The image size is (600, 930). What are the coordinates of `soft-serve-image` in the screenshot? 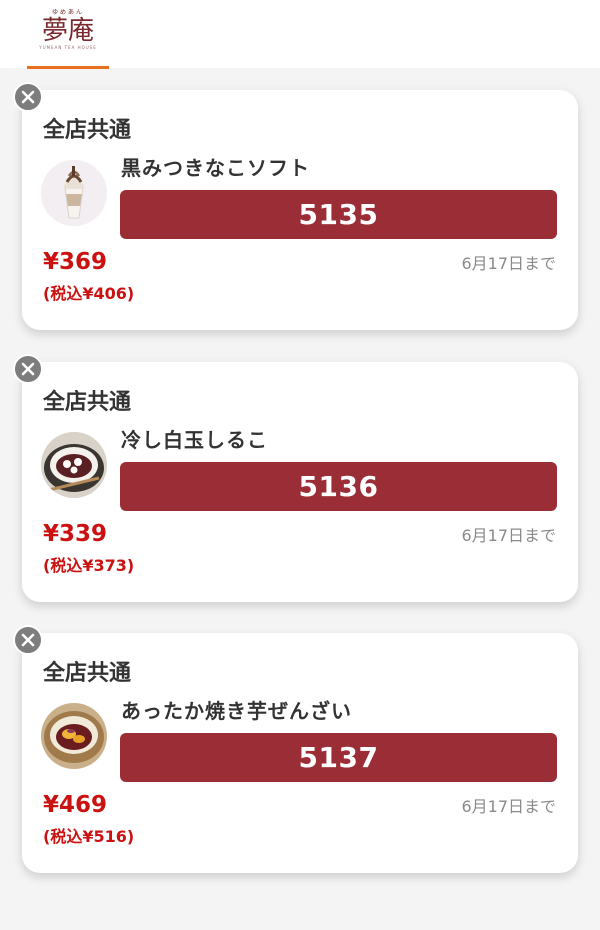 It's located at (74, 193).